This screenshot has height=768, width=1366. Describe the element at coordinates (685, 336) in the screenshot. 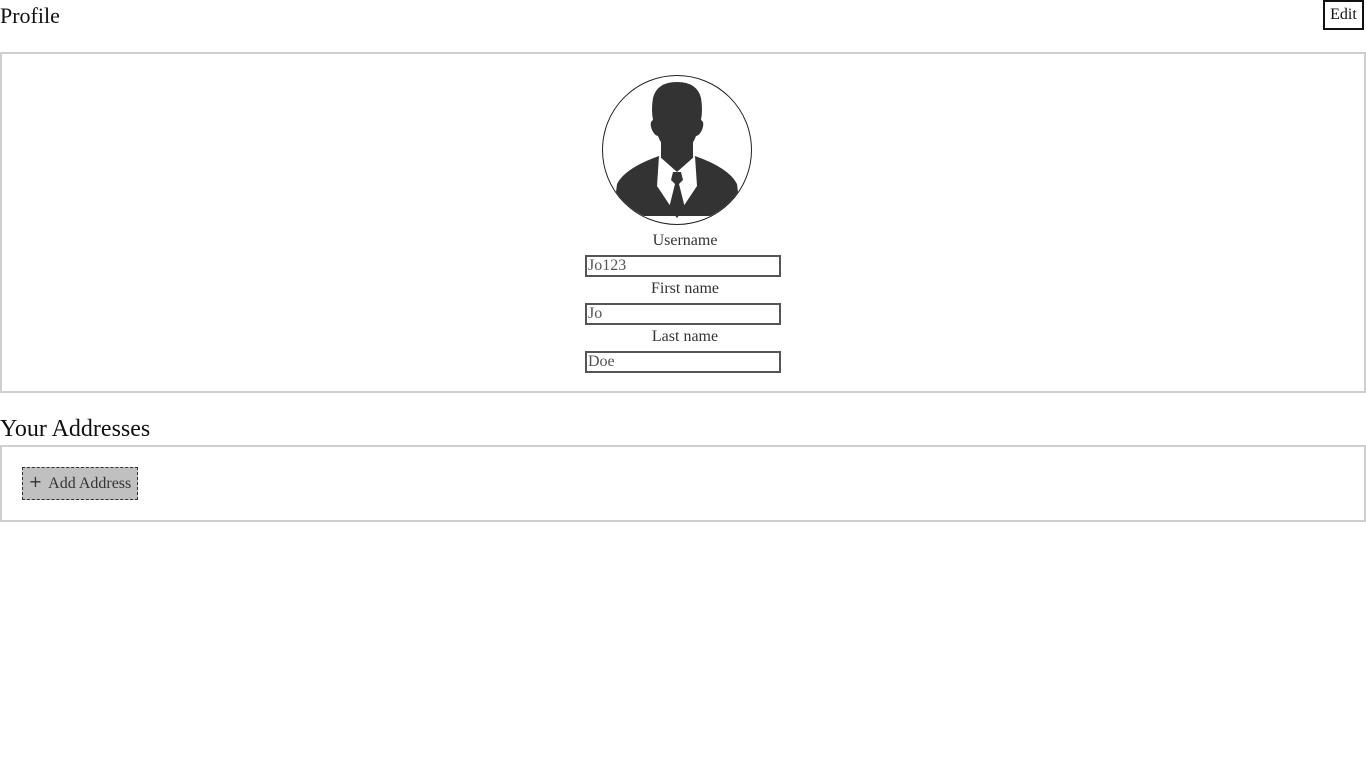

I see `last-name-label: Last name` at that location.